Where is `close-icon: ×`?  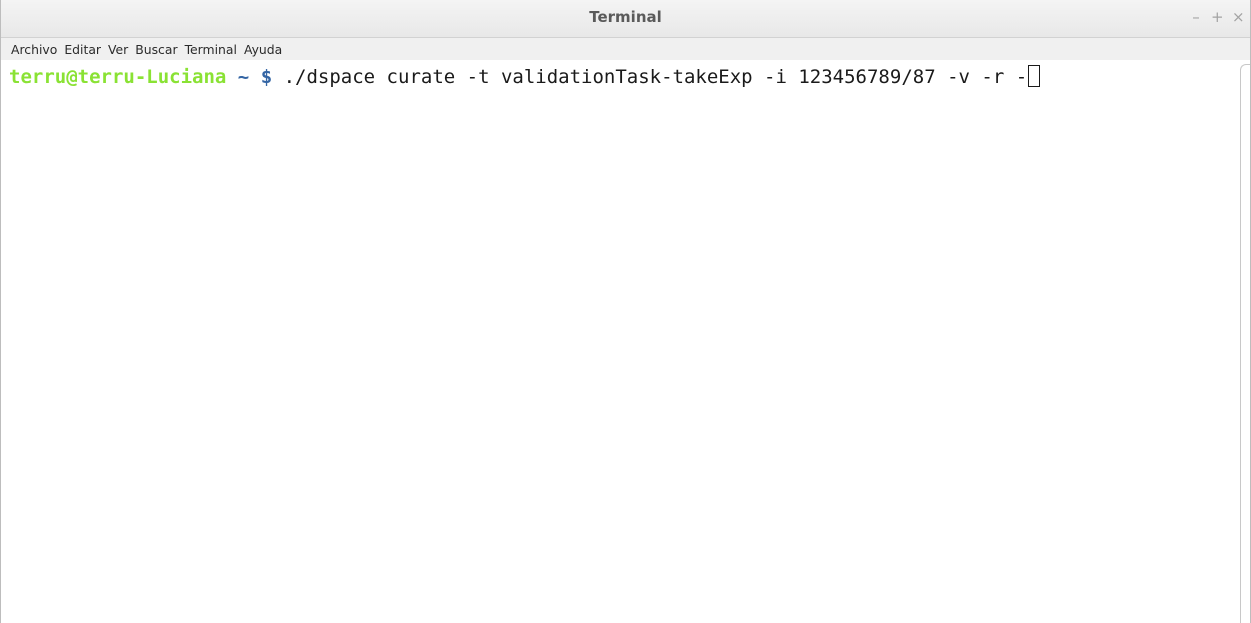
close-icon: × is located at coordinates (1238, 17).